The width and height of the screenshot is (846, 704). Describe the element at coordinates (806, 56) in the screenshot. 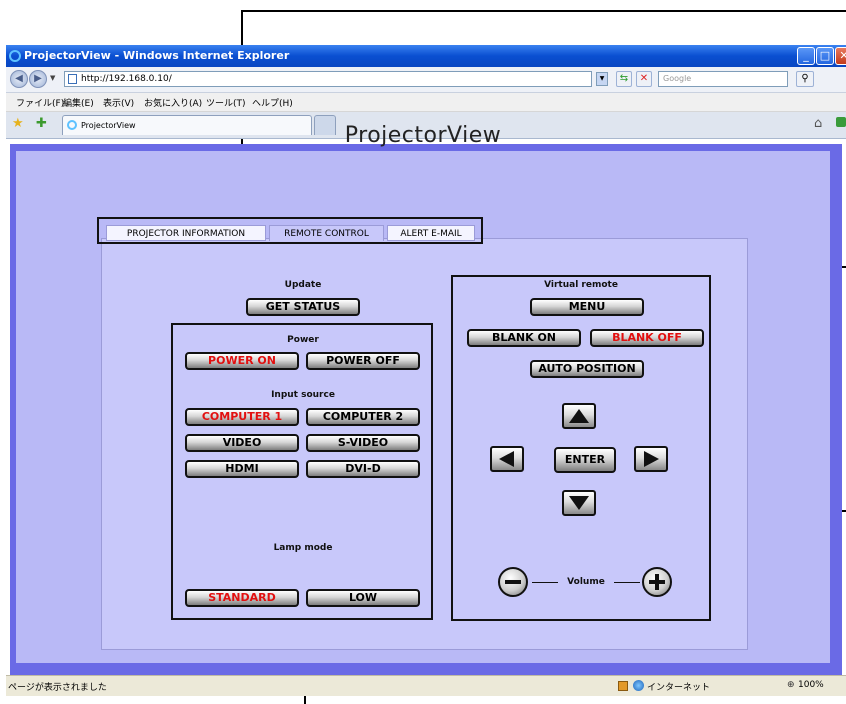

I see `minimize-button: _` at that location.